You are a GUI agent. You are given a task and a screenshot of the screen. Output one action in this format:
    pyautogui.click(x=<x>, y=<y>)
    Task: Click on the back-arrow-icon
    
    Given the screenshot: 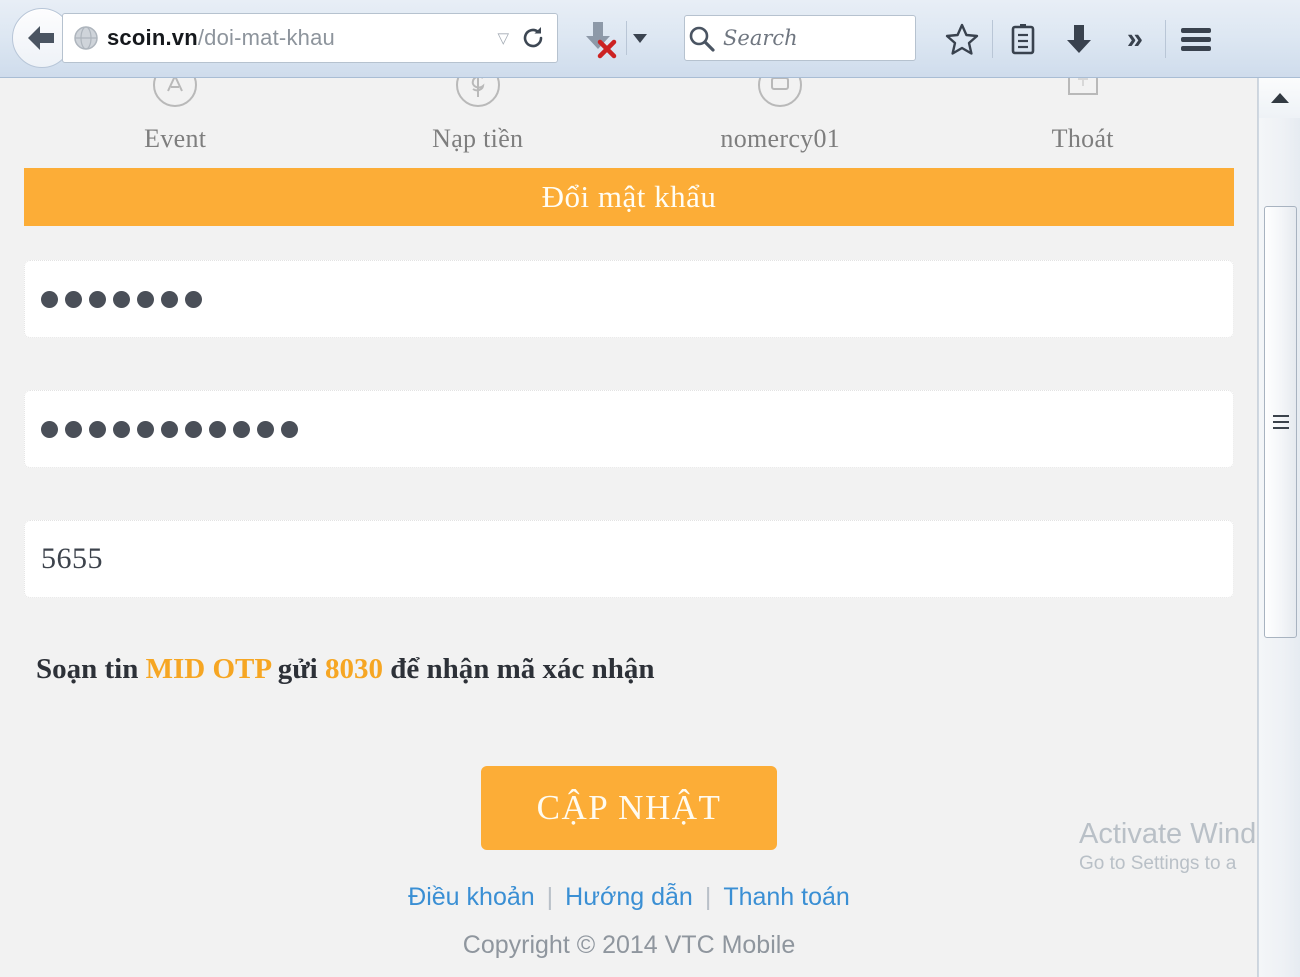 What is the action you would take?
    pyautogui.click(x=41, y=38)
    